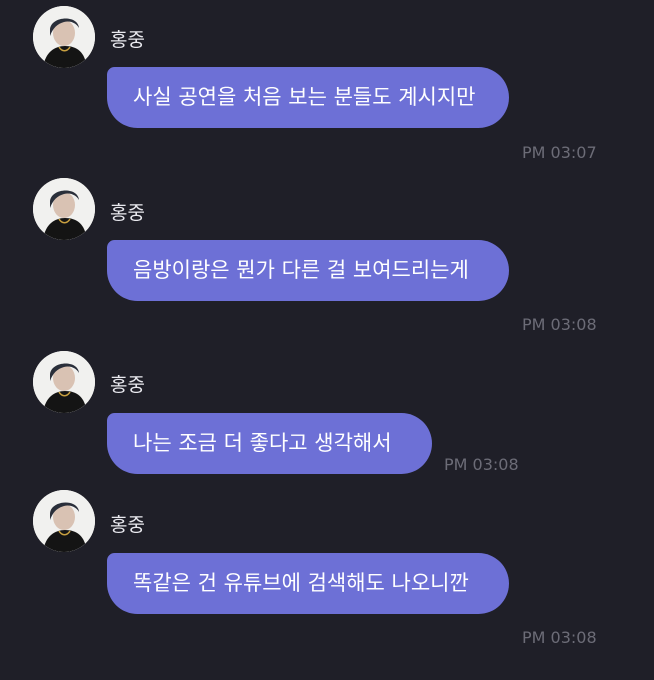 The image size is (654, 680). I want to click on message-bubble: 똑같은 건 유튜브에 검색해도 나오니깐, so click(308, 583).